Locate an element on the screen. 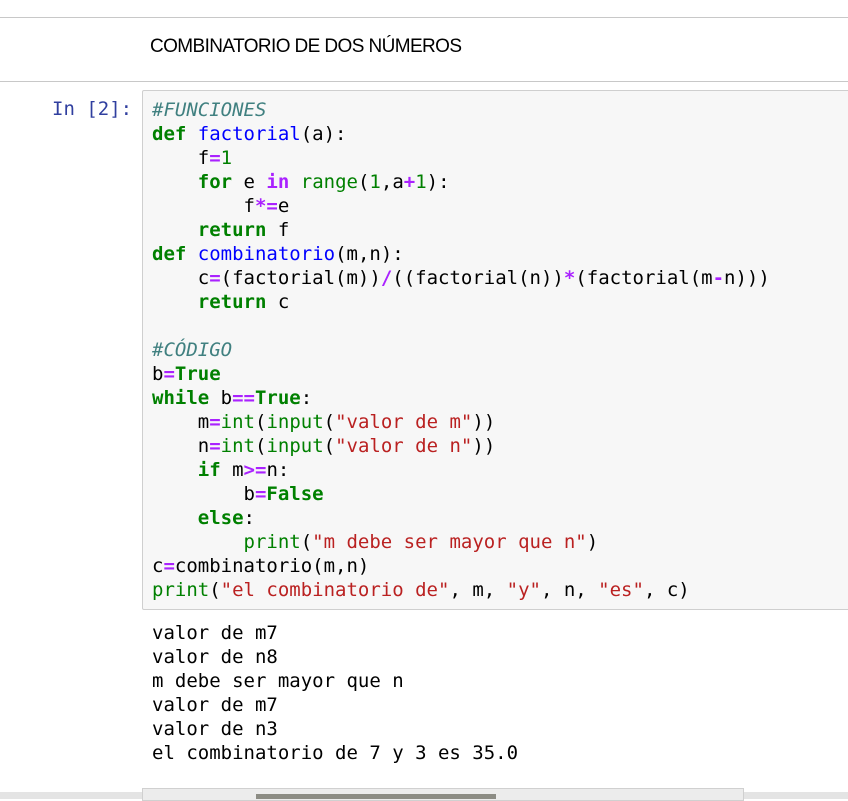 The height and width of the screenshot is (801, 848). code-token: - is located at coordinates (718, 278).